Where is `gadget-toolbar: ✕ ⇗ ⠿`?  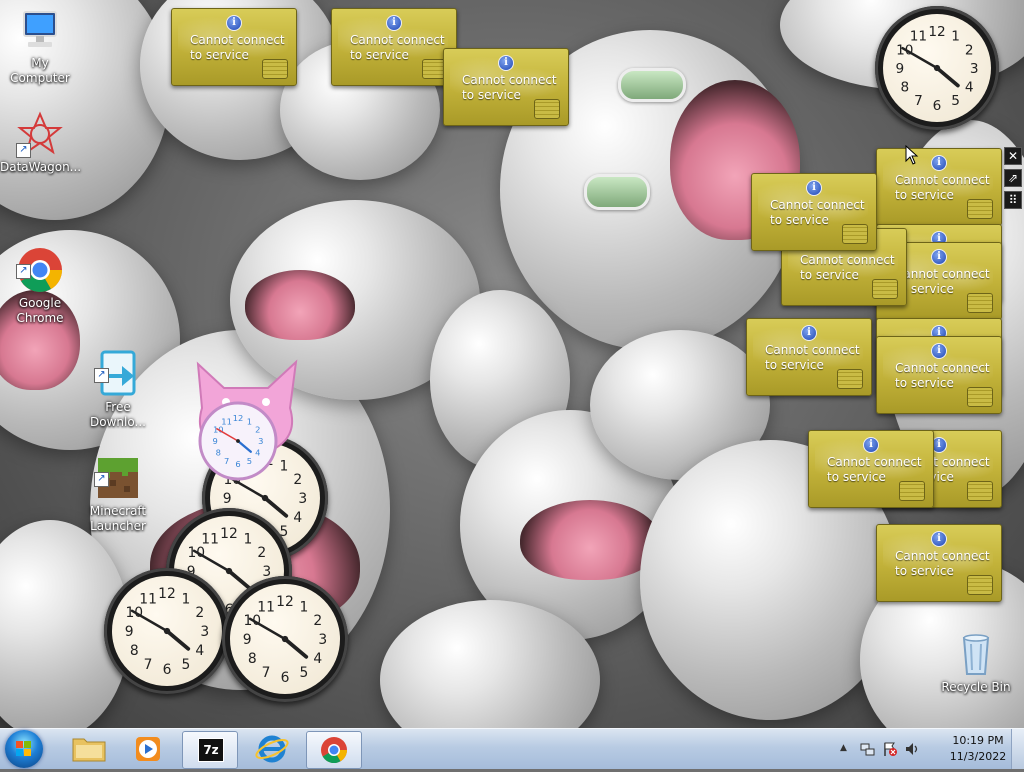
gadget-toolbar: ✕ ⇗ ⠿ is located at coordinates (1013, 178).